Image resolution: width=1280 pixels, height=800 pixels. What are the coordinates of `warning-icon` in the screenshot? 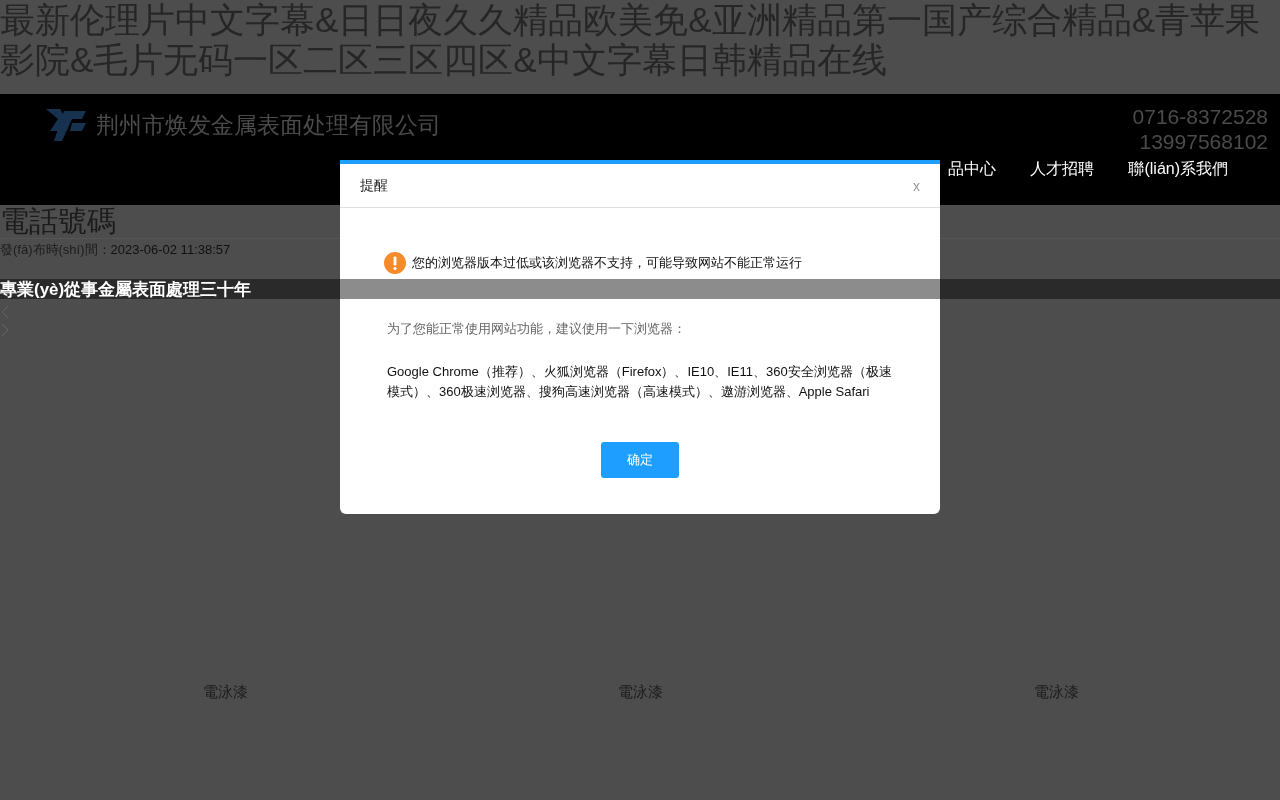 It's located at (395, 263).